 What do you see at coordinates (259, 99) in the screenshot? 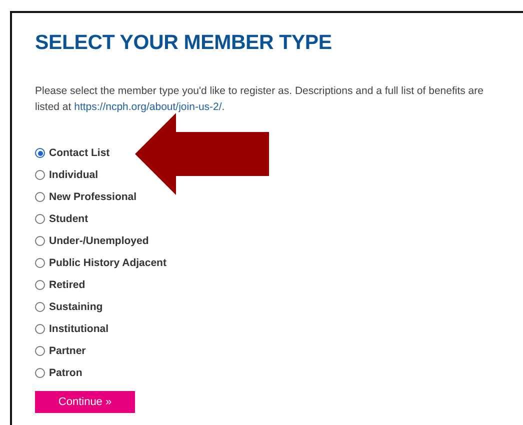
I see `intro-text: Please select the member type you'd like to register as. Descriptions and a full list of benefits are listed at https://ncph.org/about/join-us-2/.` at bounding box center [259, 99].